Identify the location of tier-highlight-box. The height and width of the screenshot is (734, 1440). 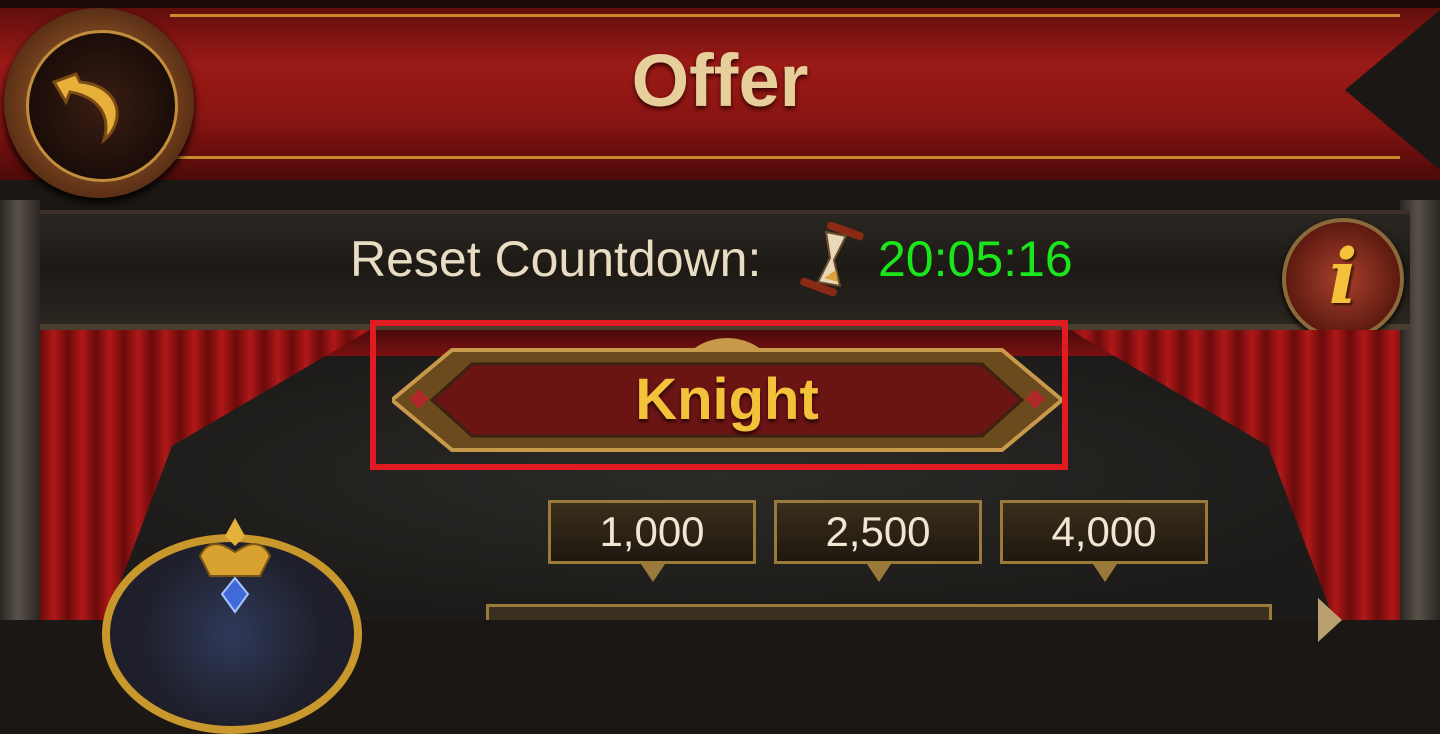
(719, 395).